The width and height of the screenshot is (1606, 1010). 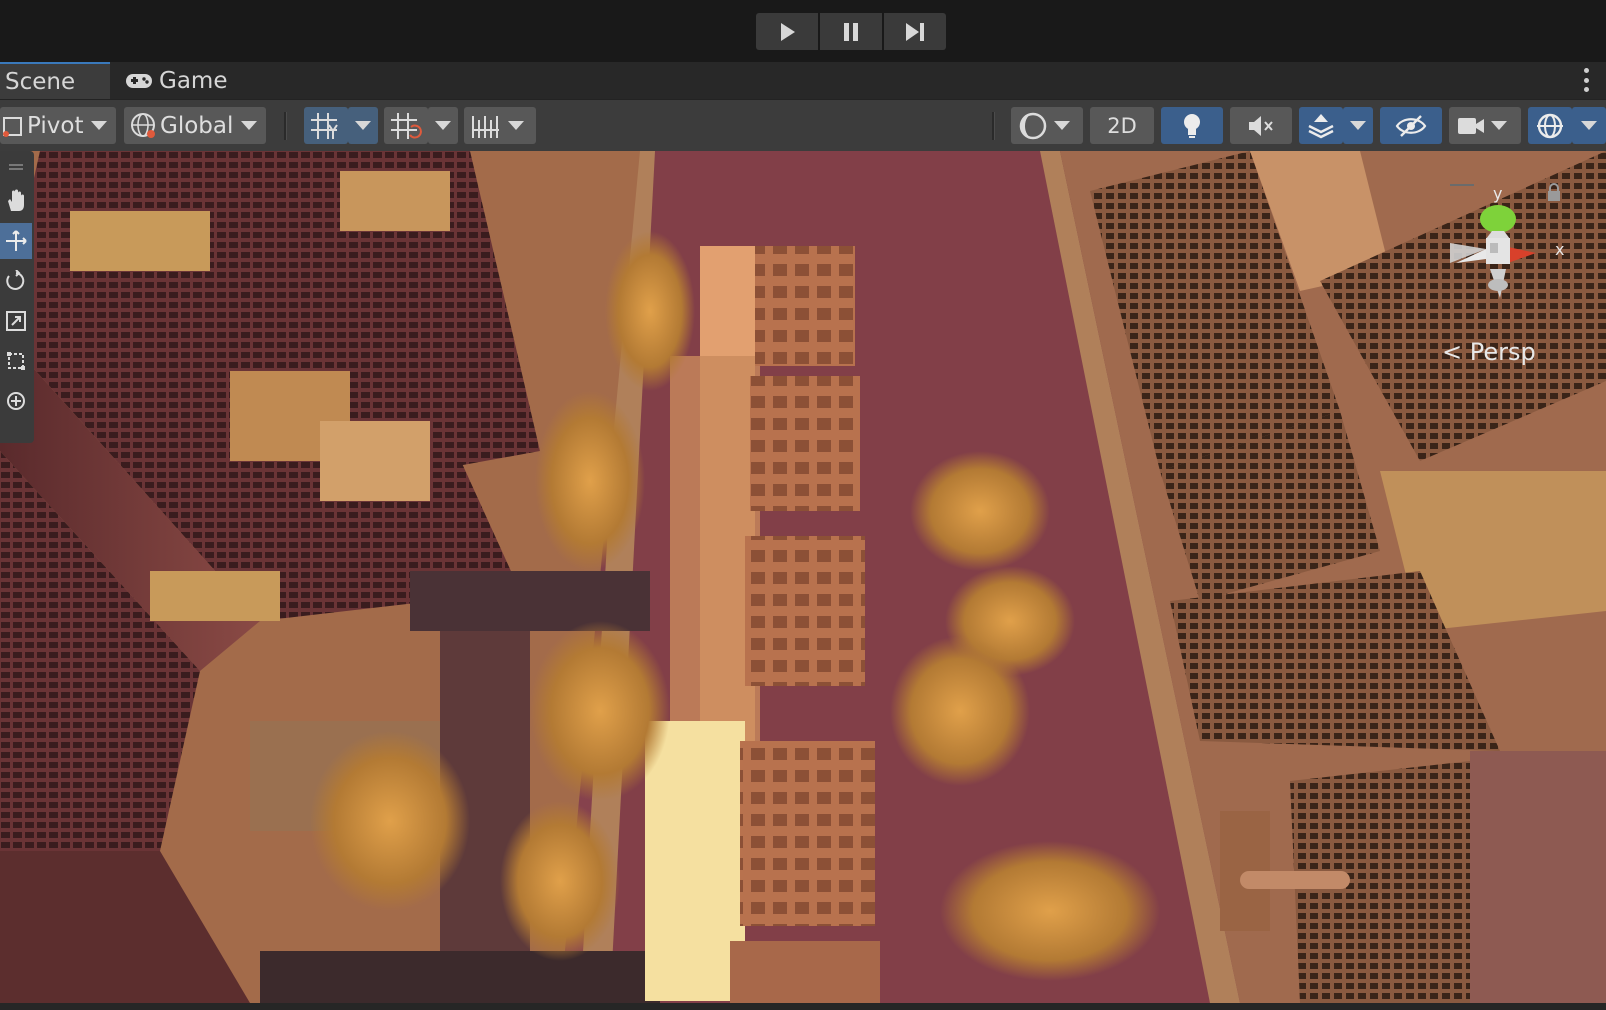 I want to click on pause-button, so click(x=851, y=31).